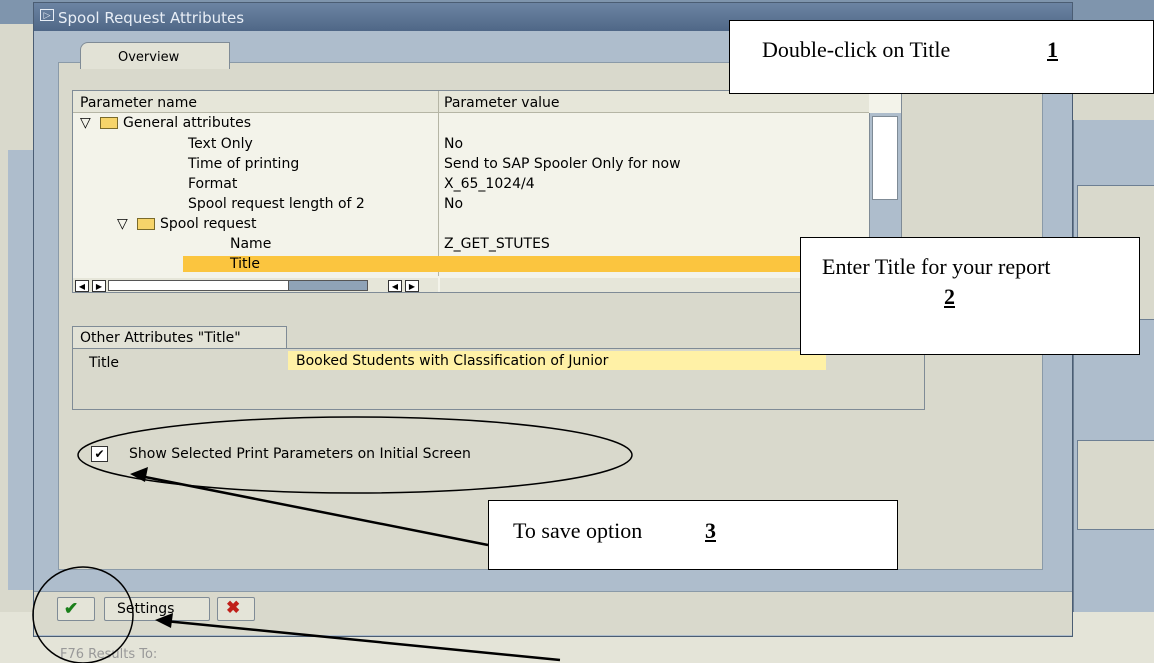 This screenshot has height=663, width=1154. Describe the element at coordinates (164, 620) in the screenshot. I see `annotation-arrowhead-bottom` at that location.